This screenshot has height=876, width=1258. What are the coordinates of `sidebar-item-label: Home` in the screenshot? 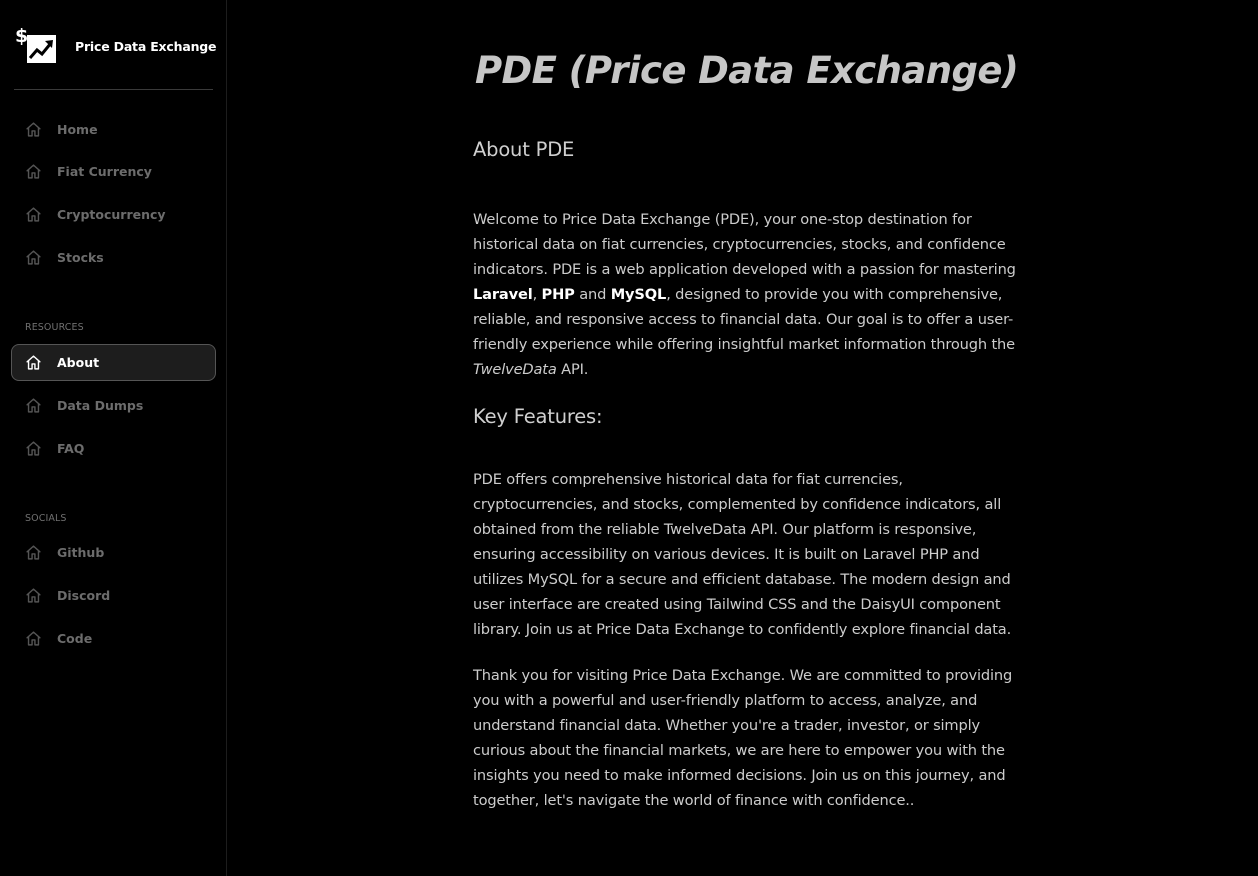 It's located at (77, 129).